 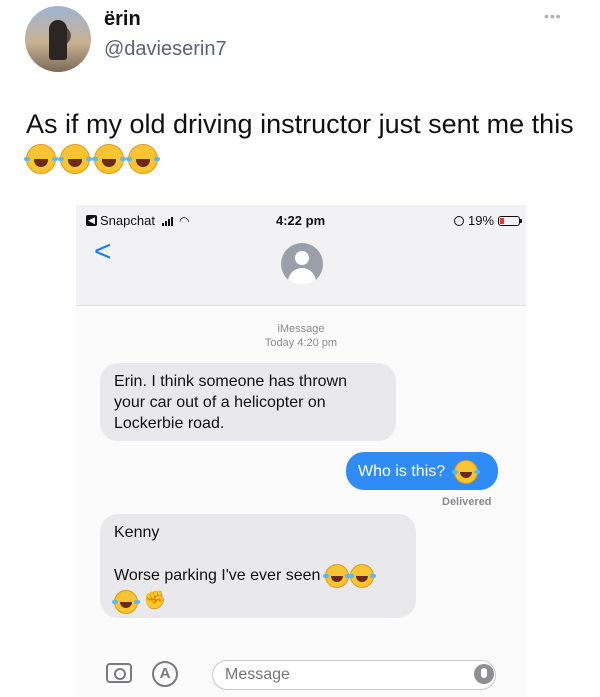 What do you see at coordinates (553, 16) in the screenshot?
I see `more-dots-icon: •••` at bounding box center [553, 16].